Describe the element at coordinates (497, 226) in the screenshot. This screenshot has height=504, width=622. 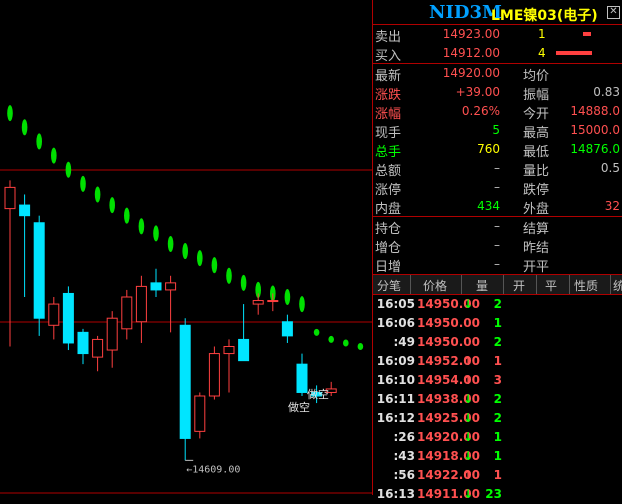
I see `open-int-value: –` at that location.